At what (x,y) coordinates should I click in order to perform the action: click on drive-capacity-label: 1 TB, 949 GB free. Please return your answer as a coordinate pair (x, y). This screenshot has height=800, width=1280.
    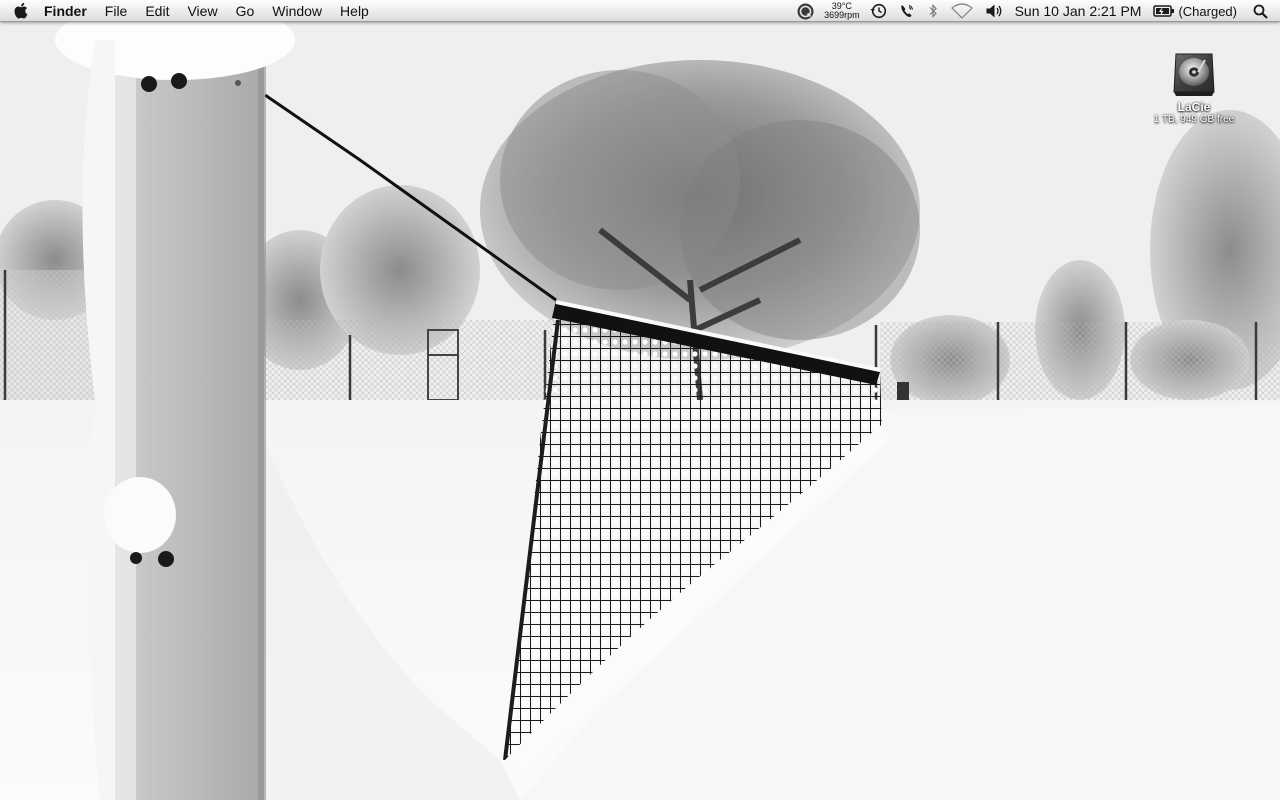
    Looking at the image, I should click on (1194, 119).